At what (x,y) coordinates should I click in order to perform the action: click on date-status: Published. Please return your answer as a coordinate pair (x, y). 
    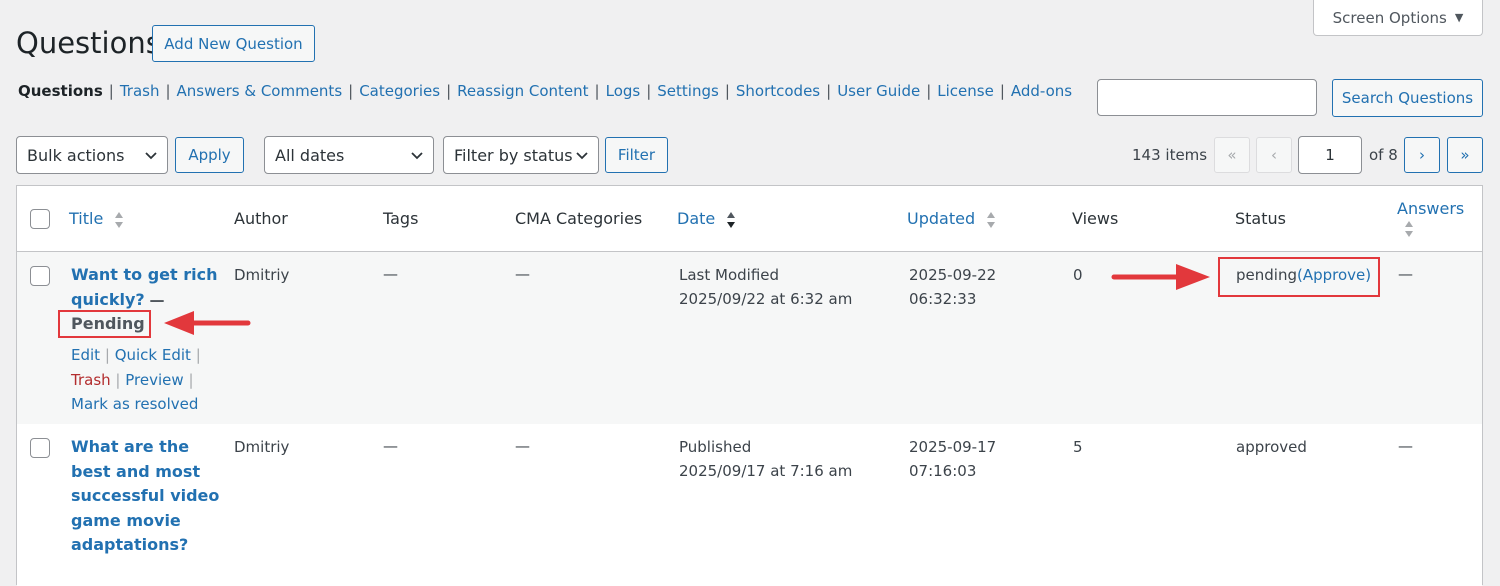
    Looking at the image, I should click on (715, 447).